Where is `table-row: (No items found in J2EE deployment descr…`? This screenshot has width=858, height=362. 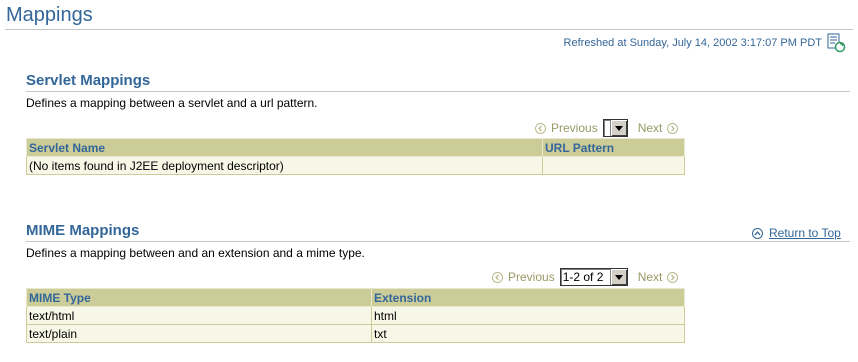 table-row: (No items found in J2EE deployment descr… is located at coordinates (355, 165).